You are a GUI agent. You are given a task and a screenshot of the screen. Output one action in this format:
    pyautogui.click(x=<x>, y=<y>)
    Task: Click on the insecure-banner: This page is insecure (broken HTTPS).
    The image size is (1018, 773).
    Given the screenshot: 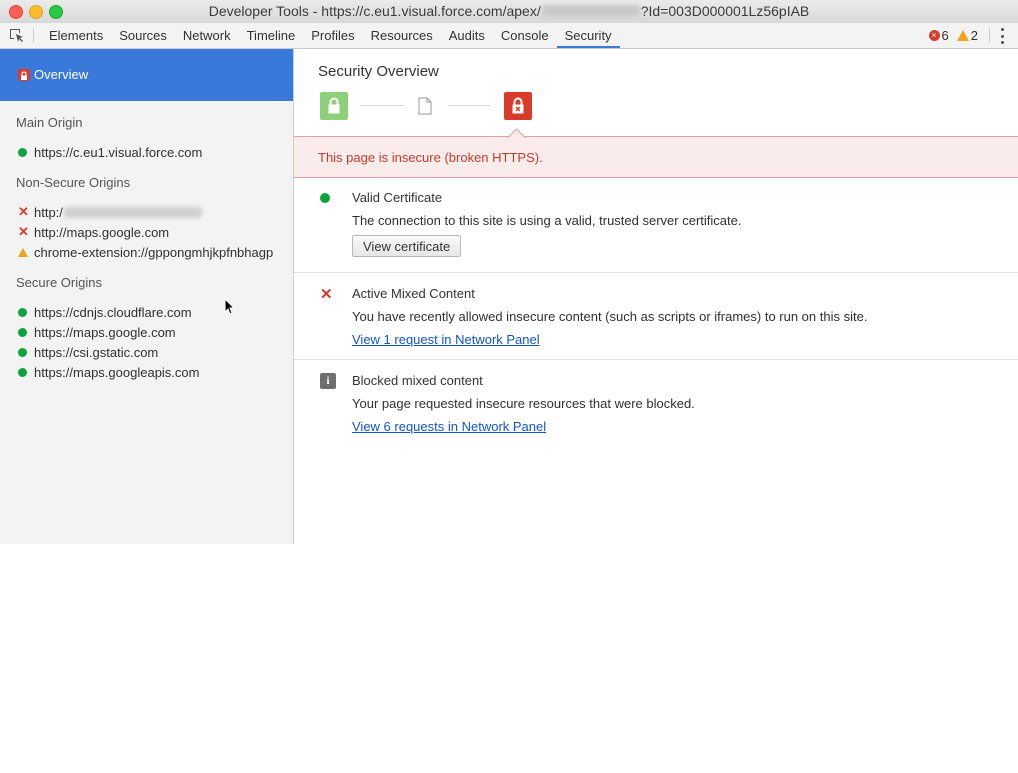 What is the action you would take?
    pyautogui.click(x=656, y=157)
    